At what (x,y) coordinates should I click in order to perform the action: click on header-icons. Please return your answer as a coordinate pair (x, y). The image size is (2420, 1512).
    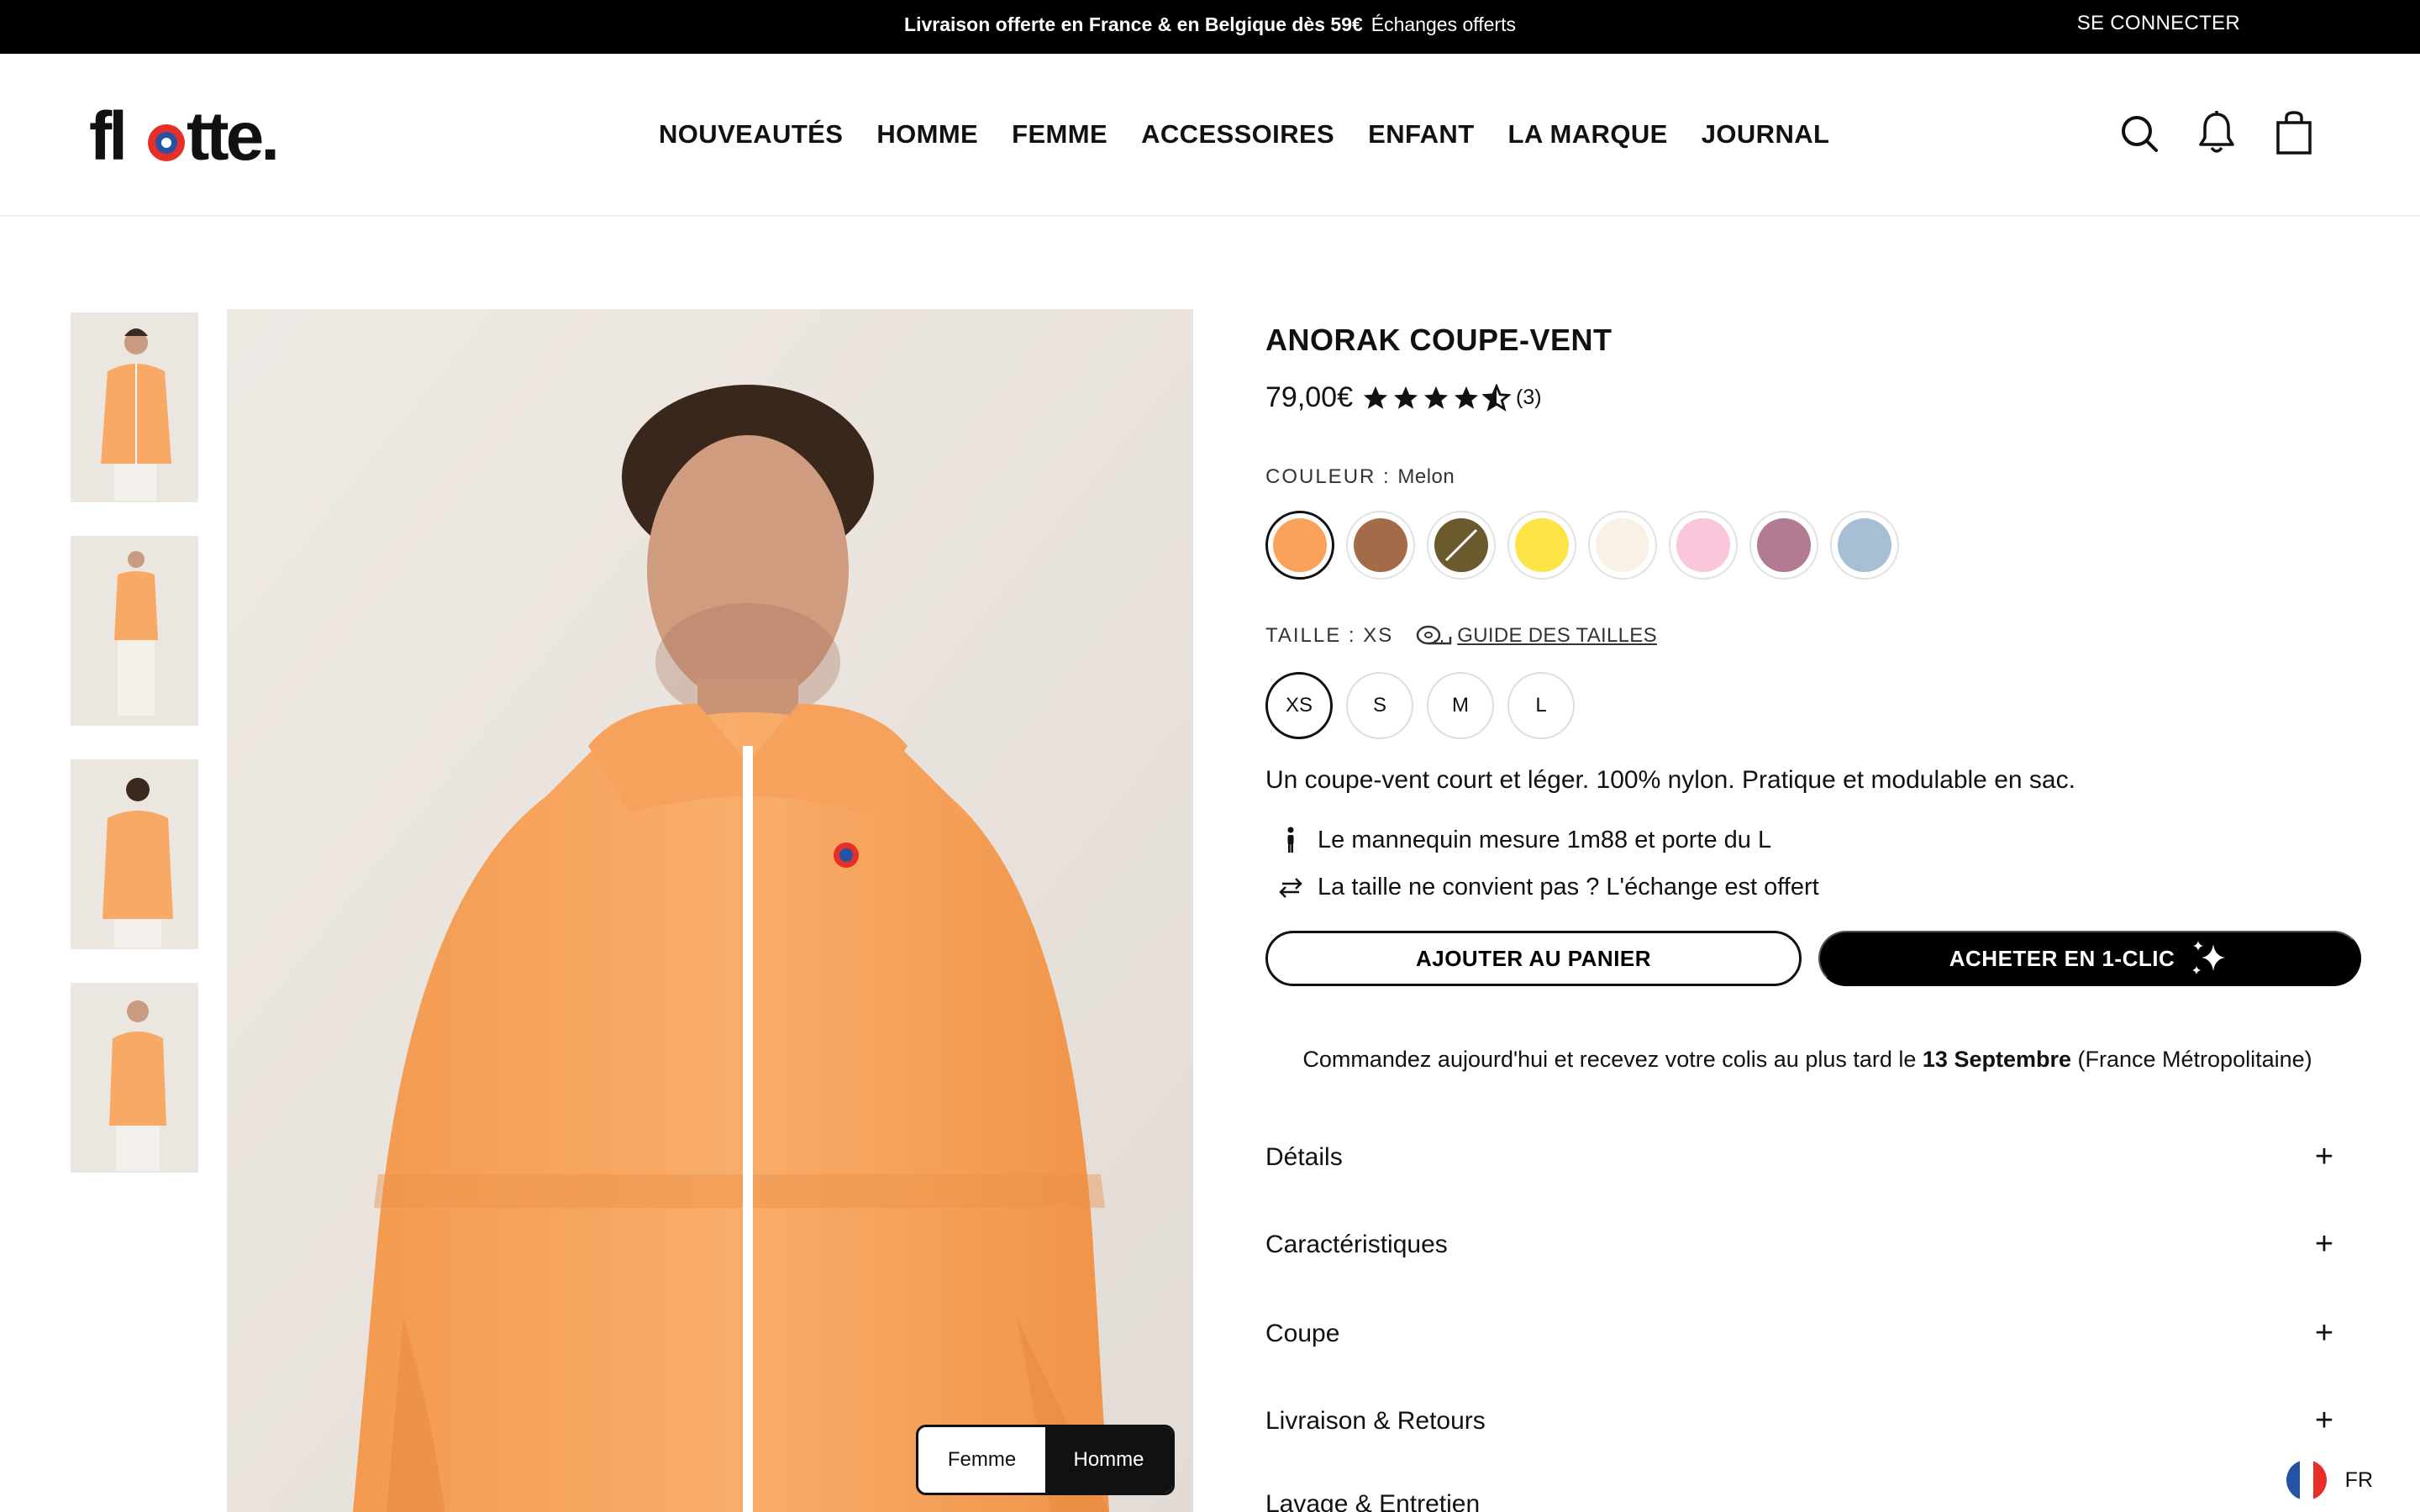
    Looking at the image, I should click on (2216, 132).